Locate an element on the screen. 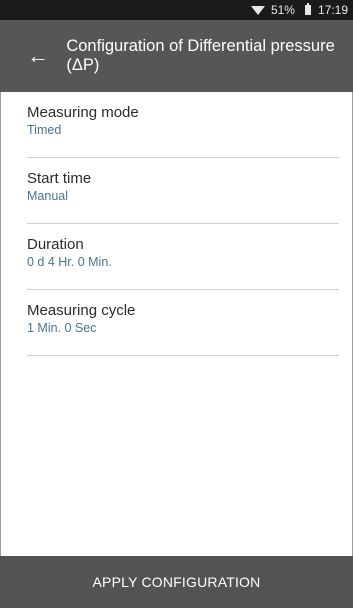 This screenshot has width=353, height=608. setting-start-time: Start time Manual is located at coordinates (183, 191).